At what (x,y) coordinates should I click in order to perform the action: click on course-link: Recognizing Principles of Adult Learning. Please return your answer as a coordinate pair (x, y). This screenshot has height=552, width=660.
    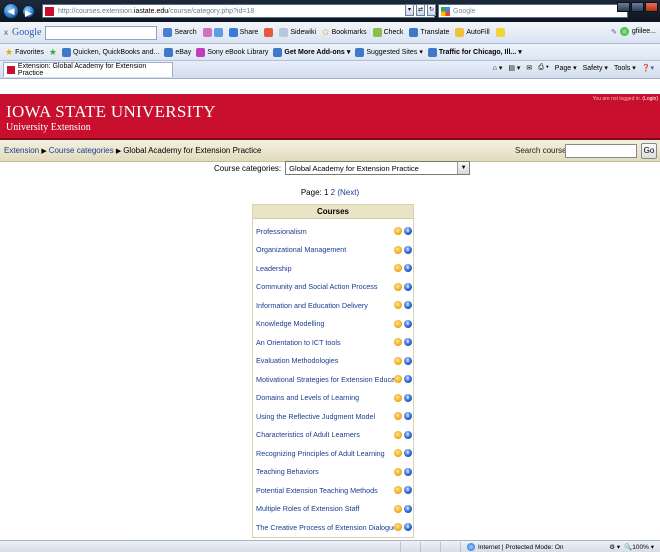
    Looking at the image, I should click on (325, 453).